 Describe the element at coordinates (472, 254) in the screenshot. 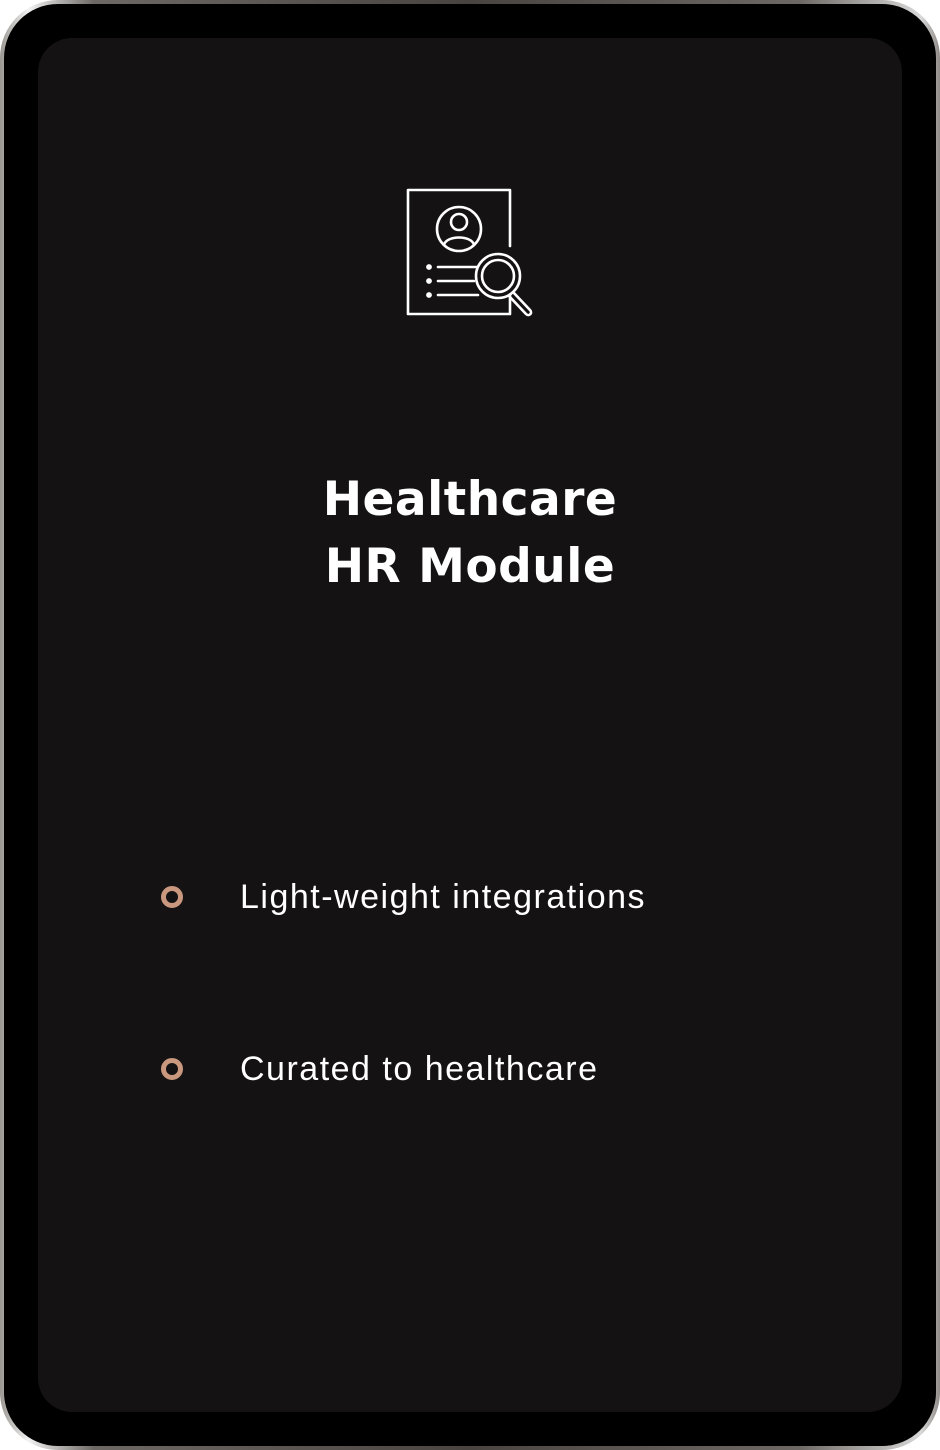

I see `profile-search-document-icon` at that location.